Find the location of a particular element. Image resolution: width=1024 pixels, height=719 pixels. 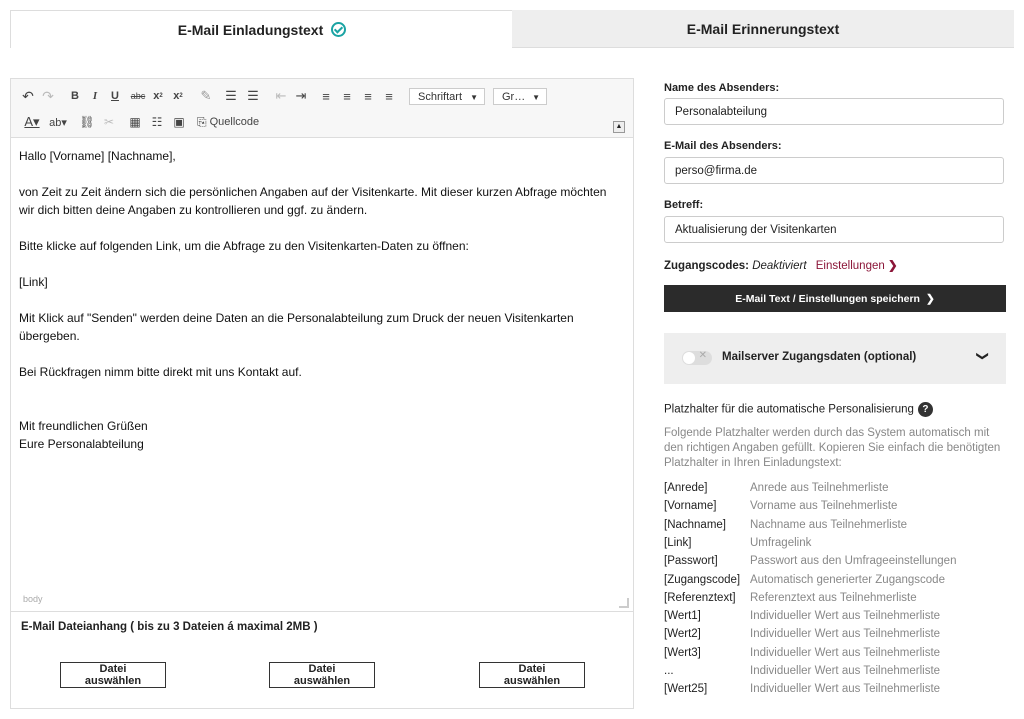

align-center-icon: ≡ is located at coordinates (347, 96).